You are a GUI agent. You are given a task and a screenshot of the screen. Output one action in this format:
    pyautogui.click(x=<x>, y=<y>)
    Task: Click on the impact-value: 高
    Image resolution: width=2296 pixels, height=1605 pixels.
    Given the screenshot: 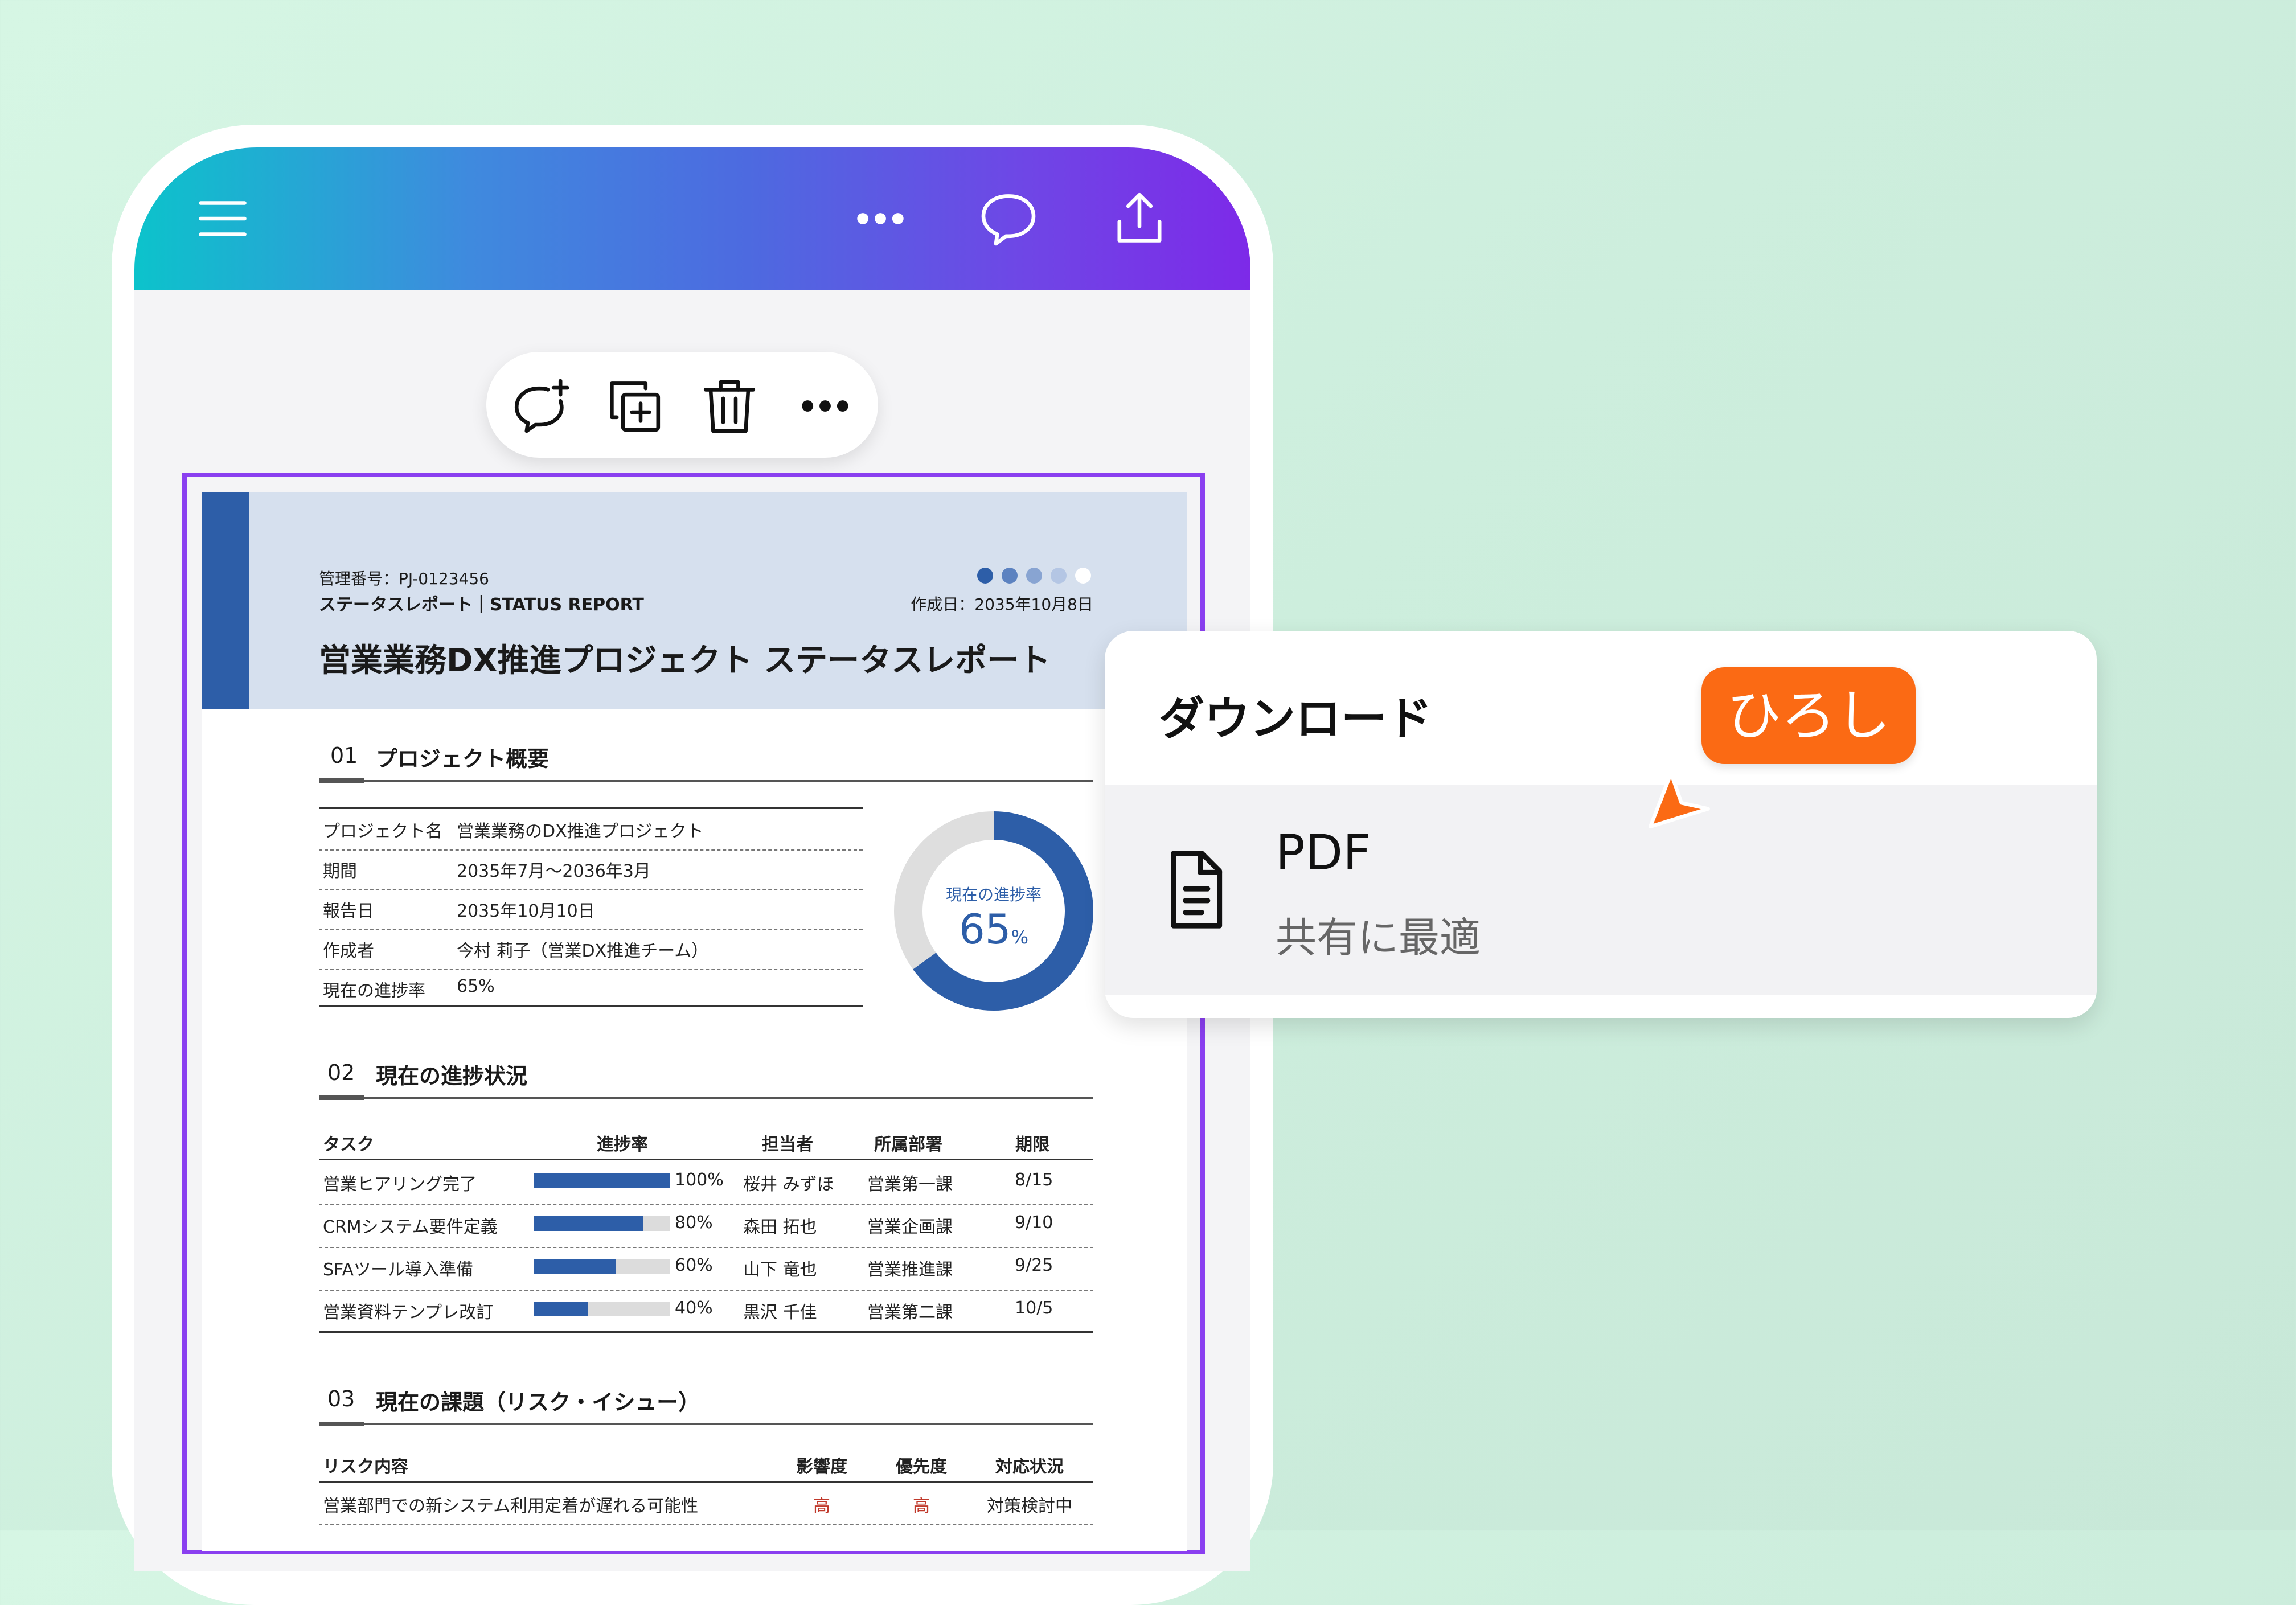 What is the action you would take?
    pyautogui.click(x=821, y=1506)
    